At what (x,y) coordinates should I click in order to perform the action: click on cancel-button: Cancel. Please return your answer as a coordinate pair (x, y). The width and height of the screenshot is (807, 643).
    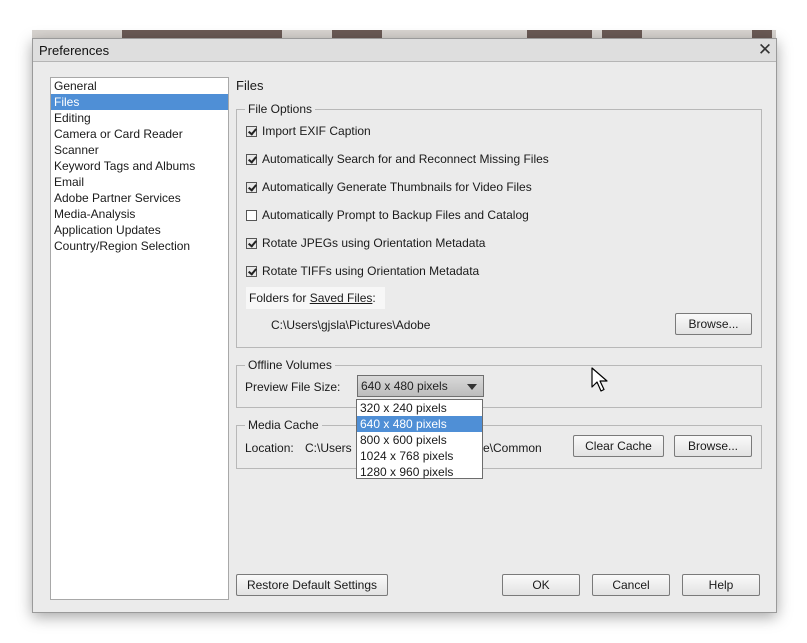
    Looking at the image, I should click on (631, 585).